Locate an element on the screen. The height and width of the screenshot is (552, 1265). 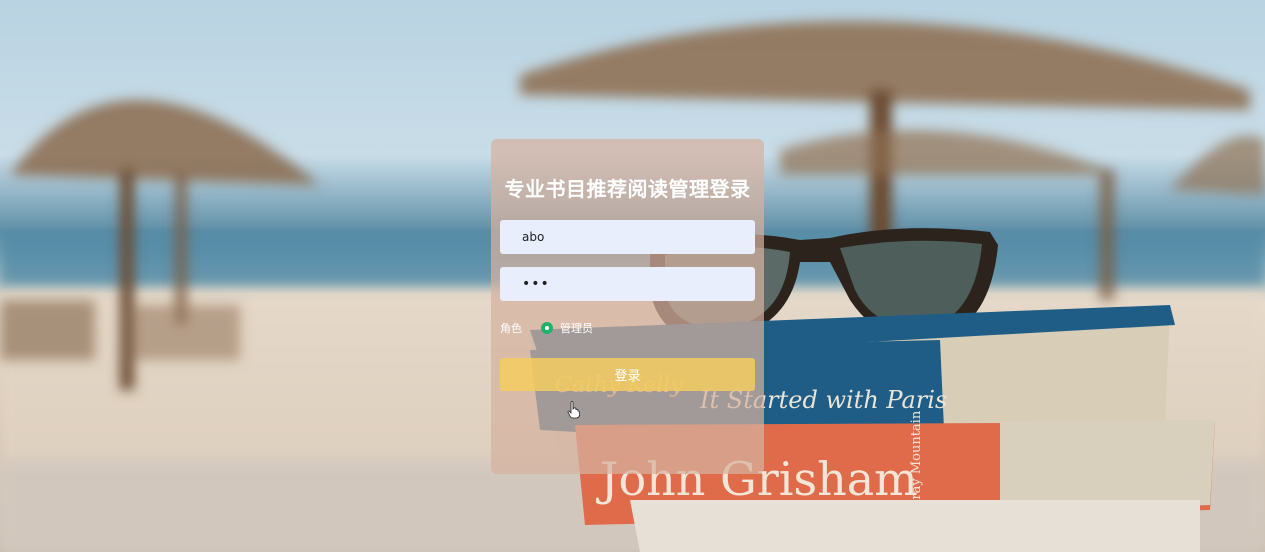
login-card: 专业书目推荐阅读管理登录 角色 管理员 登录 is located at coordinates (627, 306).